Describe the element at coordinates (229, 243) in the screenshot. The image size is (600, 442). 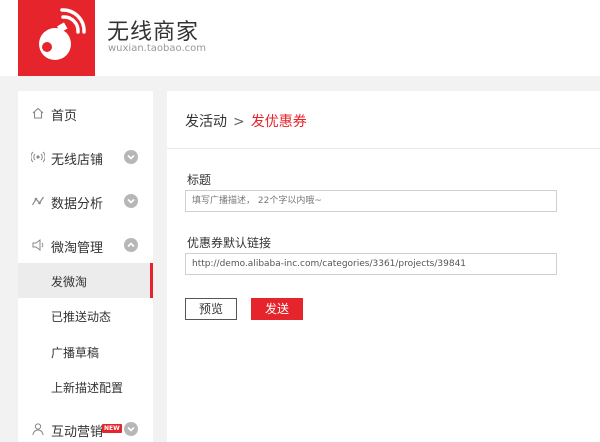
I see `link-field-label: 优惠券默认链接` at that location.